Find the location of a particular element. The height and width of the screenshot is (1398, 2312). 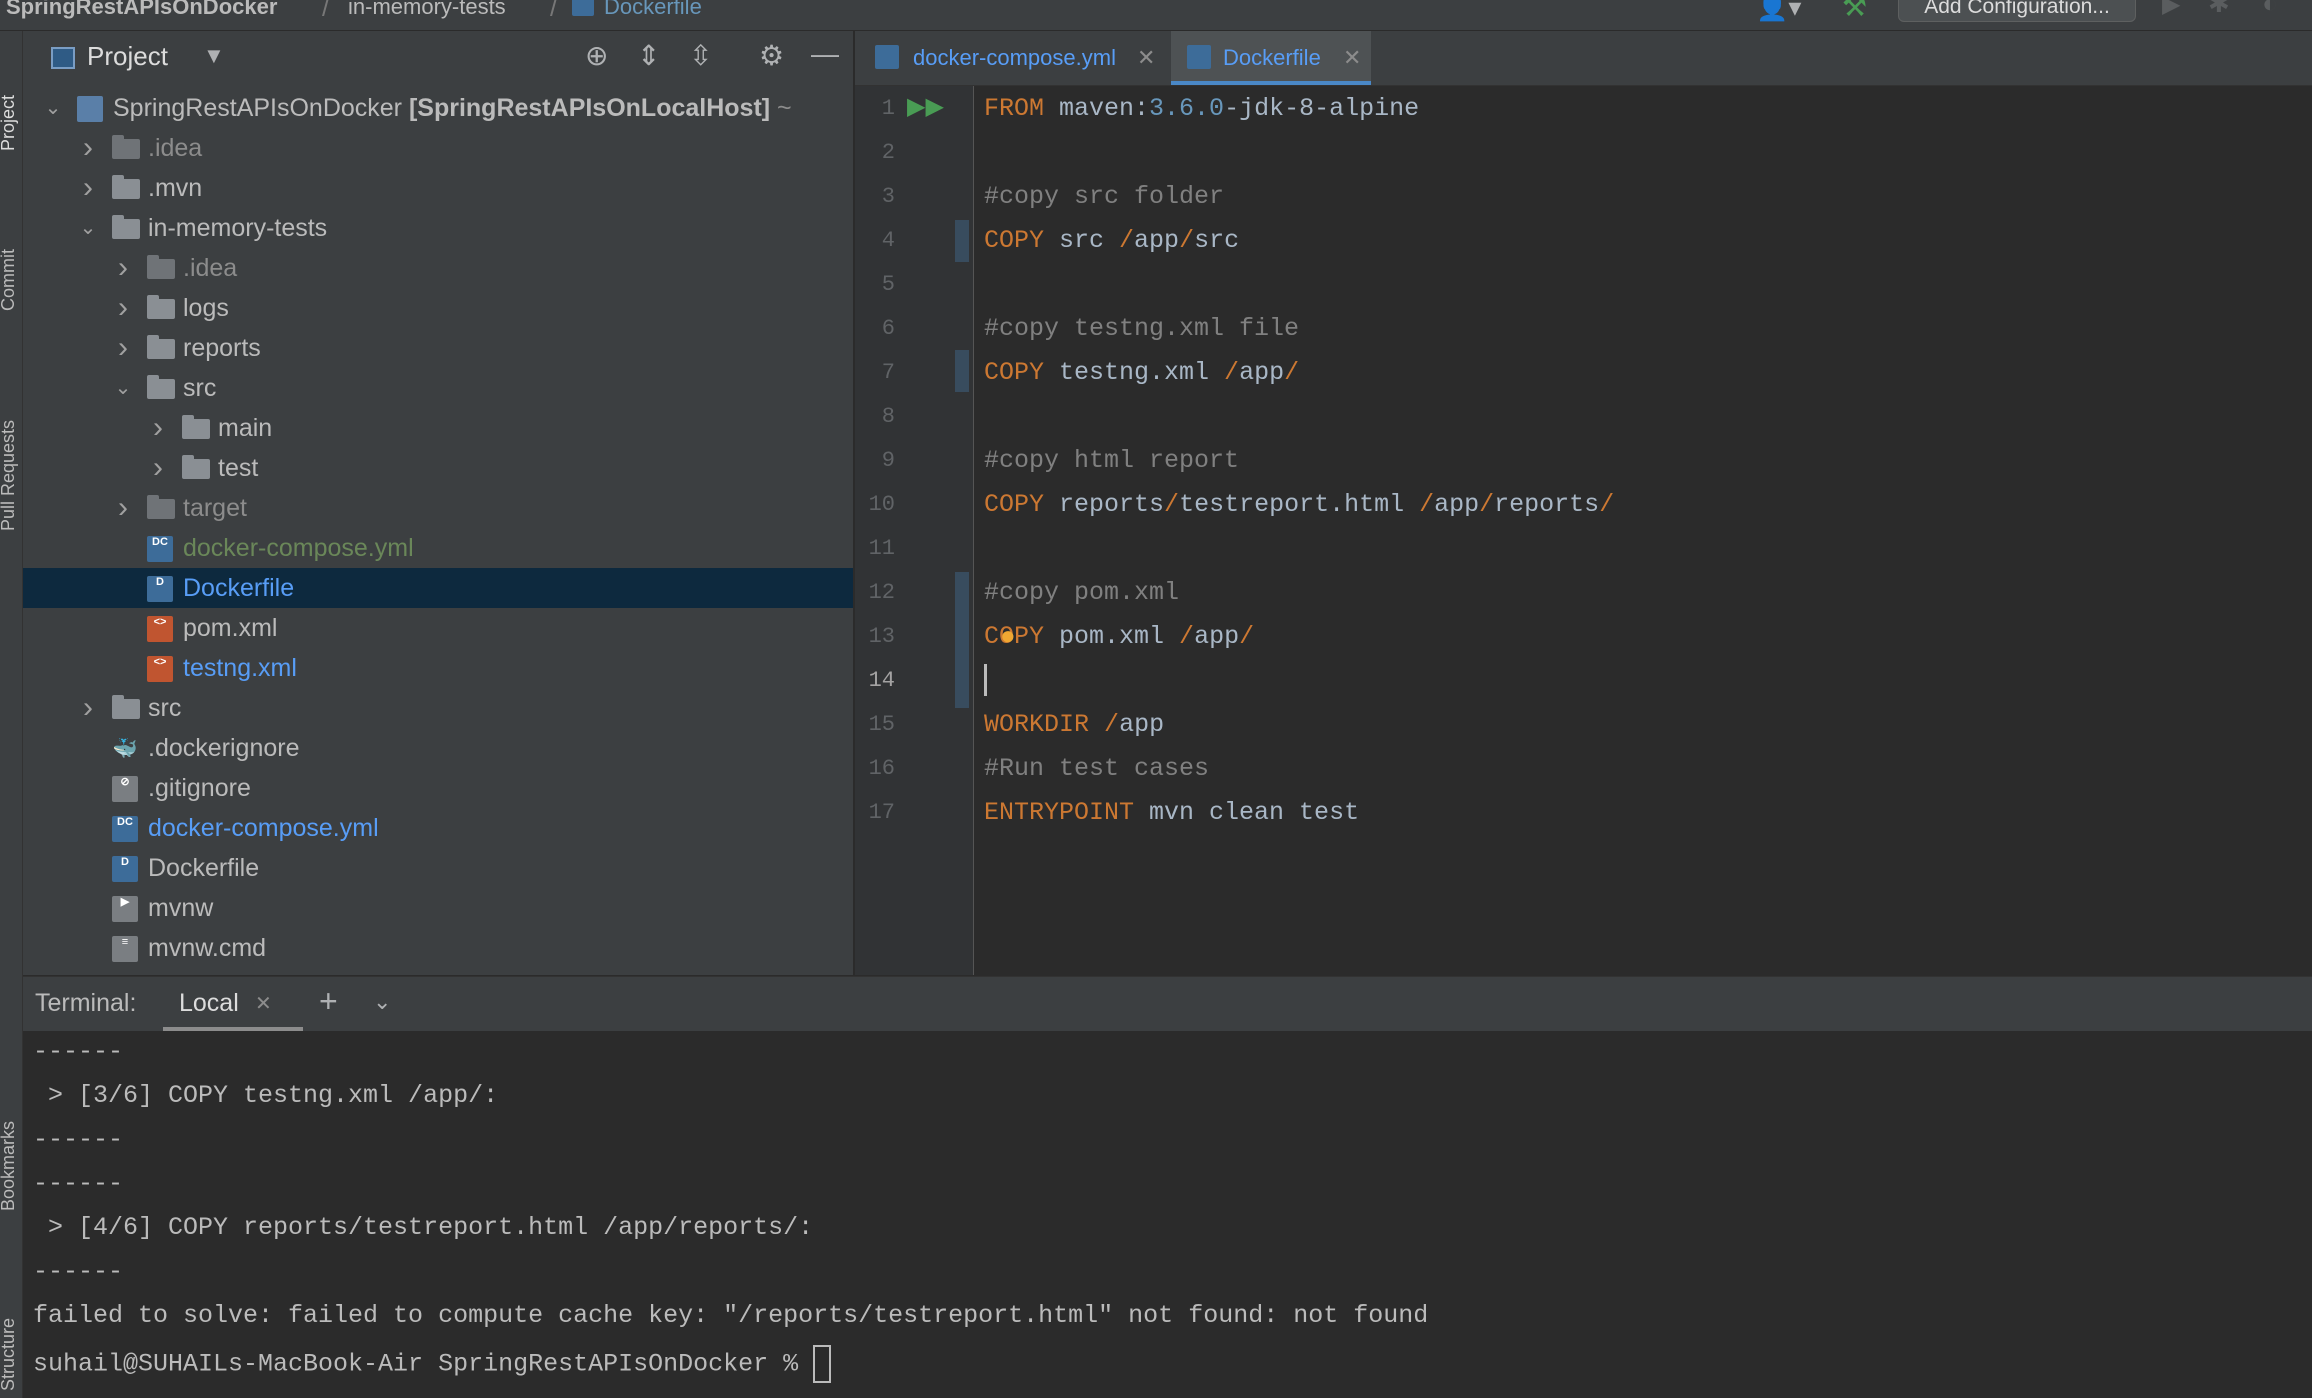

code-token: FROM is located at coordinates (1014, 108).